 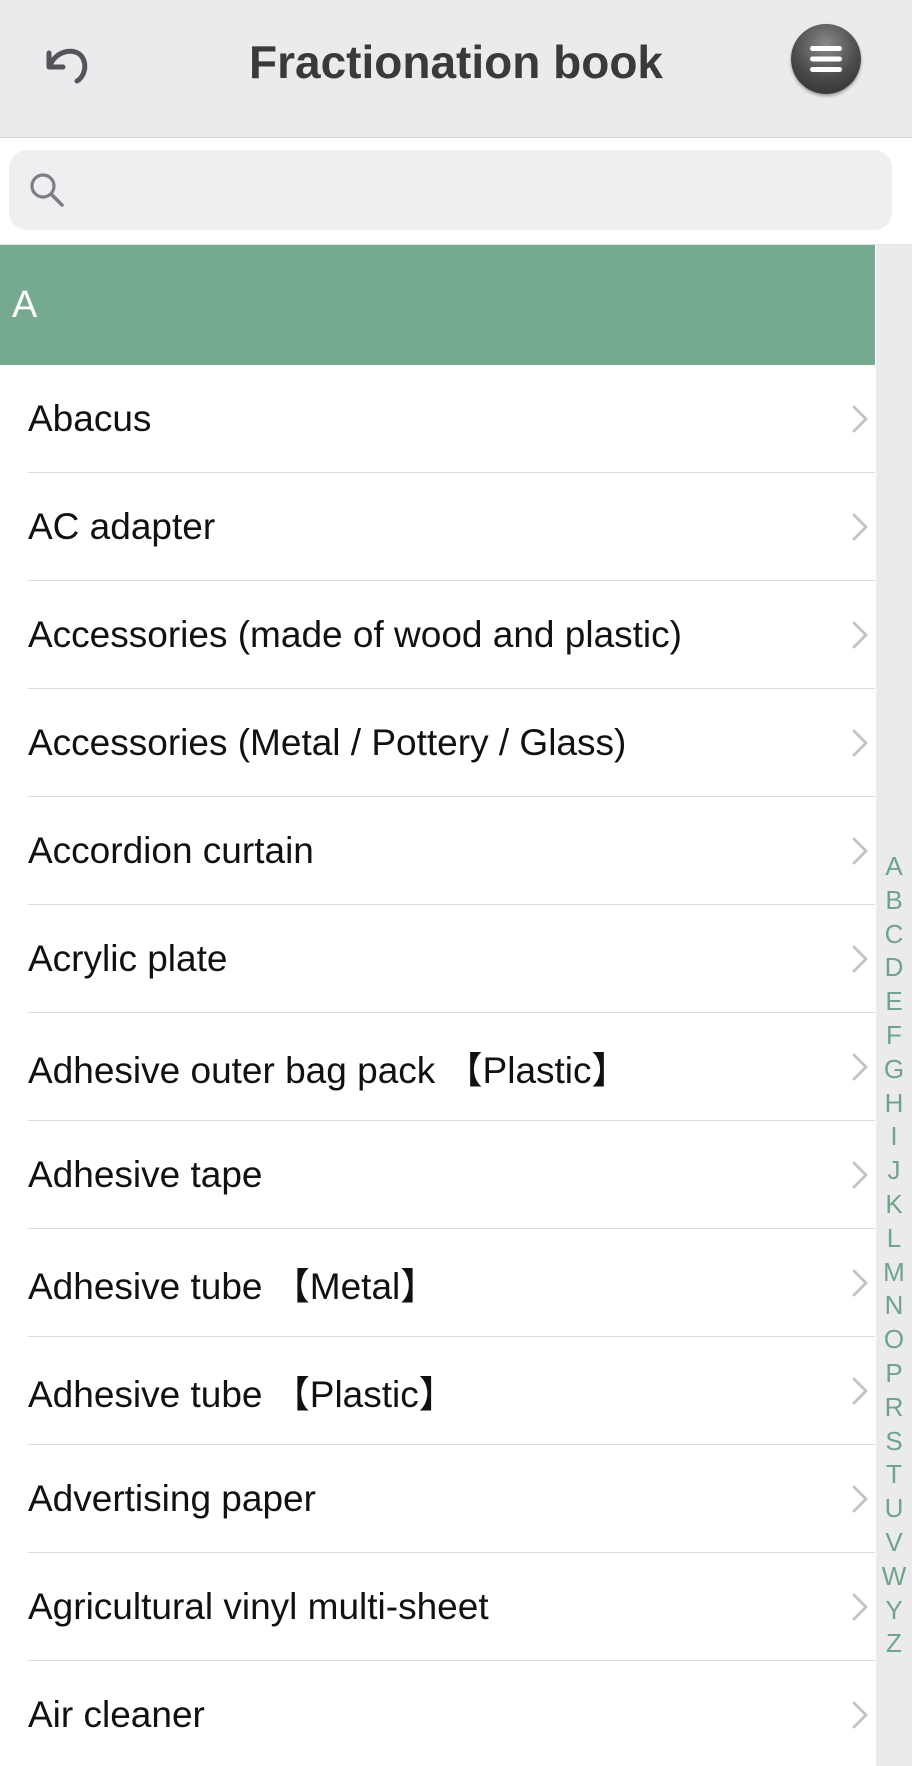 What do you see at coordinates (894, 1408) in the screenshot?
I see `index-letter-r: R` at bounding box center [894, 1408].